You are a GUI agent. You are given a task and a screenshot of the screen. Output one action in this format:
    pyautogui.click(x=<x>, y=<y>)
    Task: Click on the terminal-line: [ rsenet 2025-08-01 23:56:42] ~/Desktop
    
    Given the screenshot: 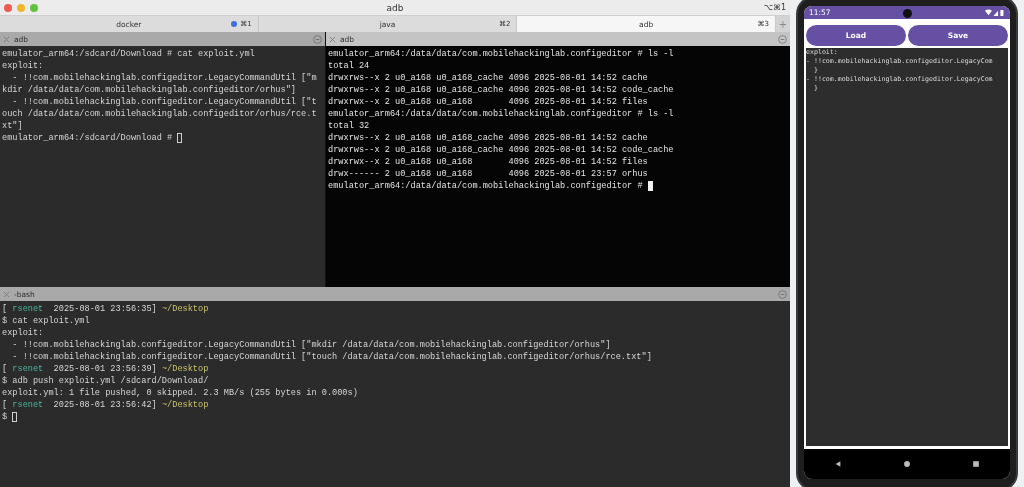 What is the action you would take?
    pyautogui.click(x=105, y=405)
    